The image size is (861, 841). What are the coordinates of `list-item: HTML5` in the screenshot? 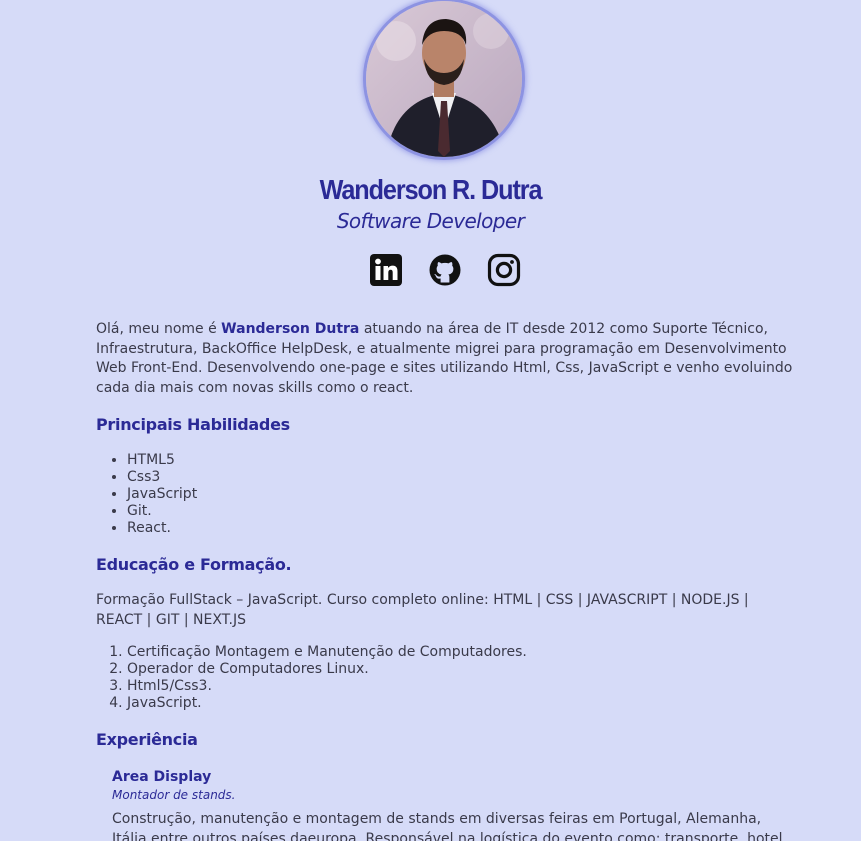 It's located at (162, 460).